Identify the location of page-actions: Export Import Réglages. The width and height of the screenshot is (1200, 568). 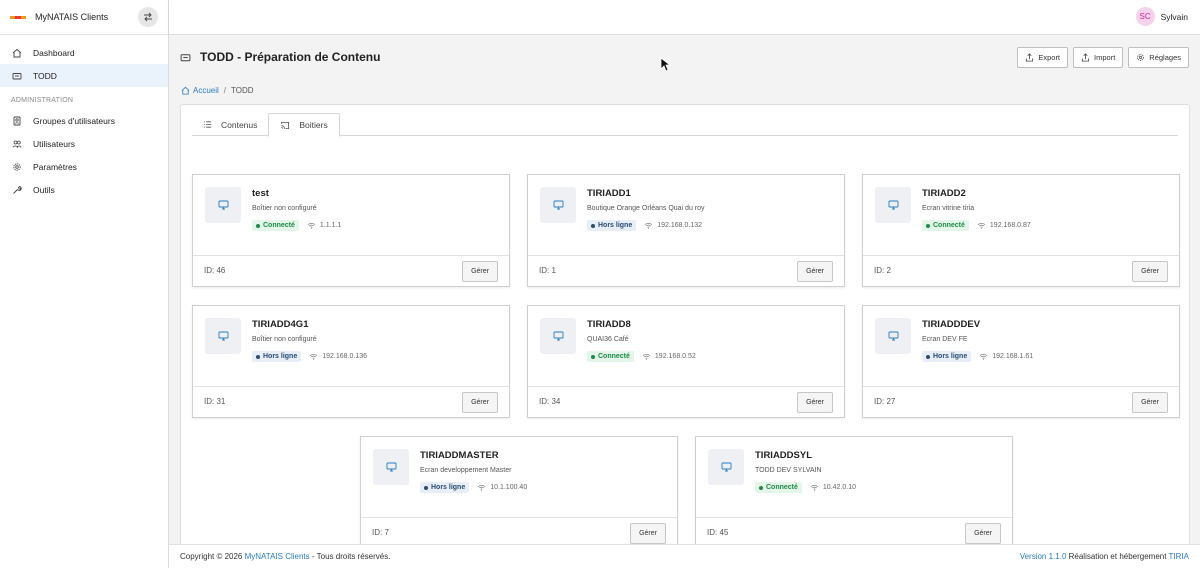
(1103, 57).